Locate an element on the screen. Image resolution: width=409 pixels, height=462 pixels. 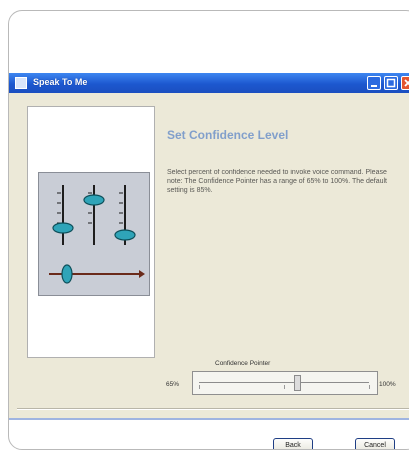
window-title: Speak To Me is located at coordinates (60, 82).